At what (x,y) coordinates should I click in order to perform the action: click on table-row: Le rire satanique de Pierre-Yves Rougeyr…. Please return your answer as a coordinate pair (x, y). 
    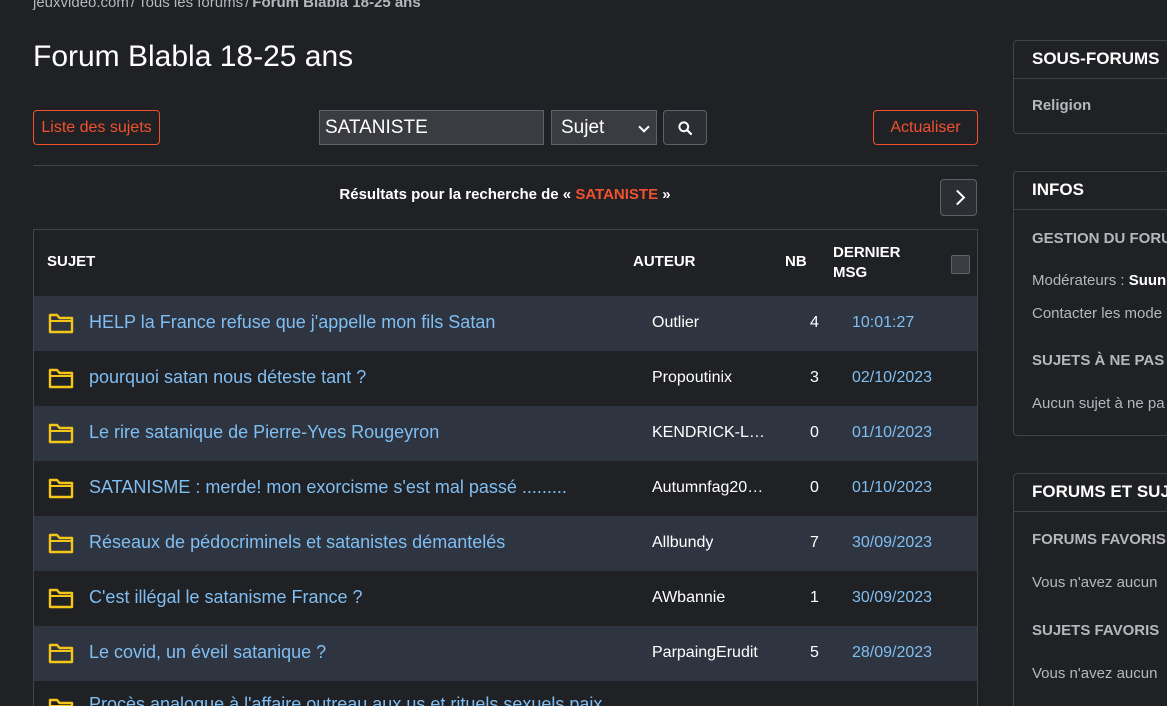
    Looking at the image, I should click on (505, 433).